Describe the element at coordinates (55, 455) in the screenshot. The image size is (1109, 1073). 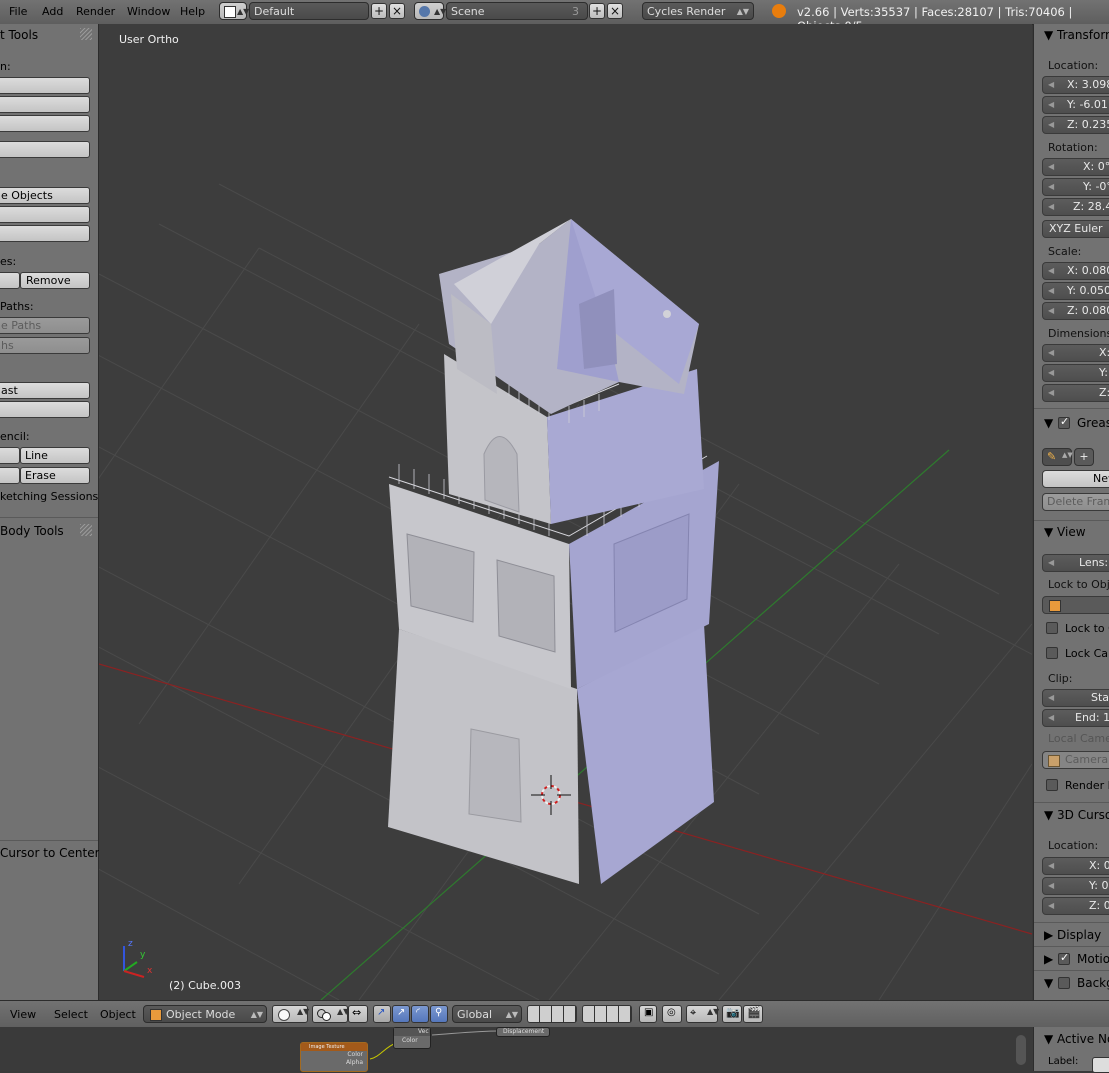
I see `line-button: Line` at that location.